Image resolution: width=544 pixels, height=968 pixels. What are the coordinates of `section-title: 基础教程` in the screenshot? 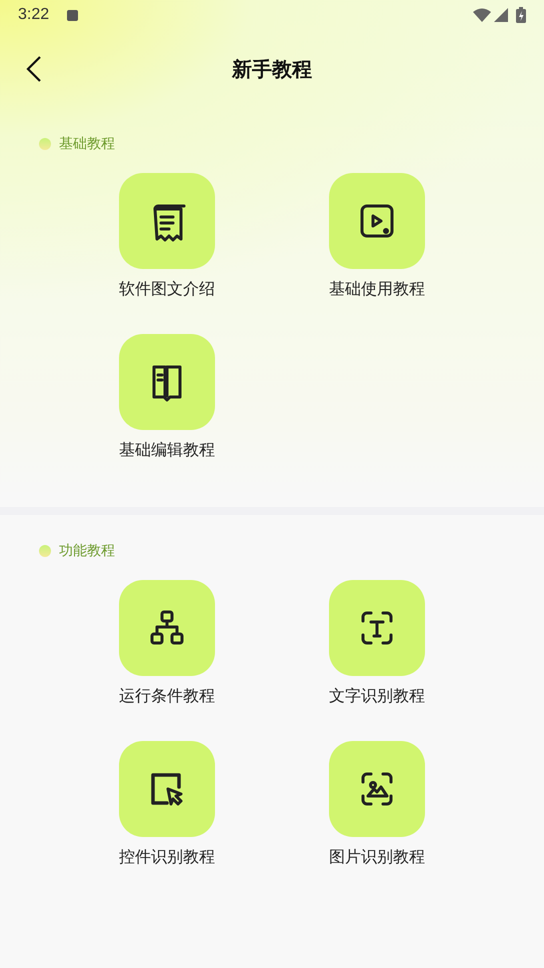 It's located at (87, 144).